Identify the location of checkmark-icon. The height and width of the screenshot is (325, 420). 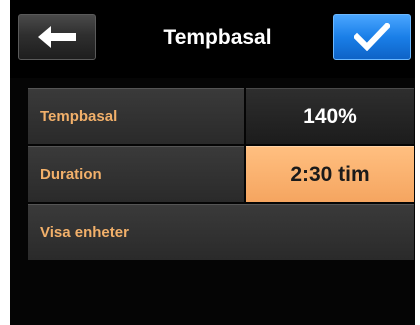
(372, 37).